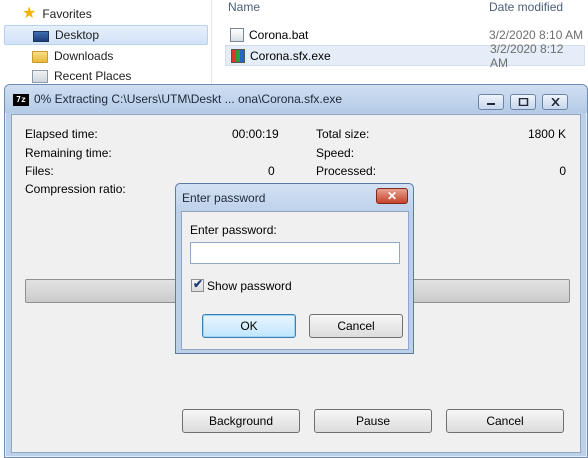 This screenshot has height=458, width=588. I want to click on file-date: 3/2/2020 8:12 AM, so click(527, 55).